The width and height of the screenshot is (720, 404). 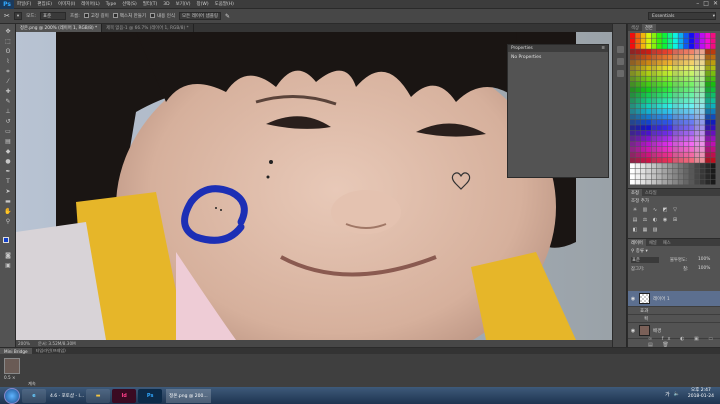 I want to click on menu-item-view: 보기(V), so click(x=183, y=4).